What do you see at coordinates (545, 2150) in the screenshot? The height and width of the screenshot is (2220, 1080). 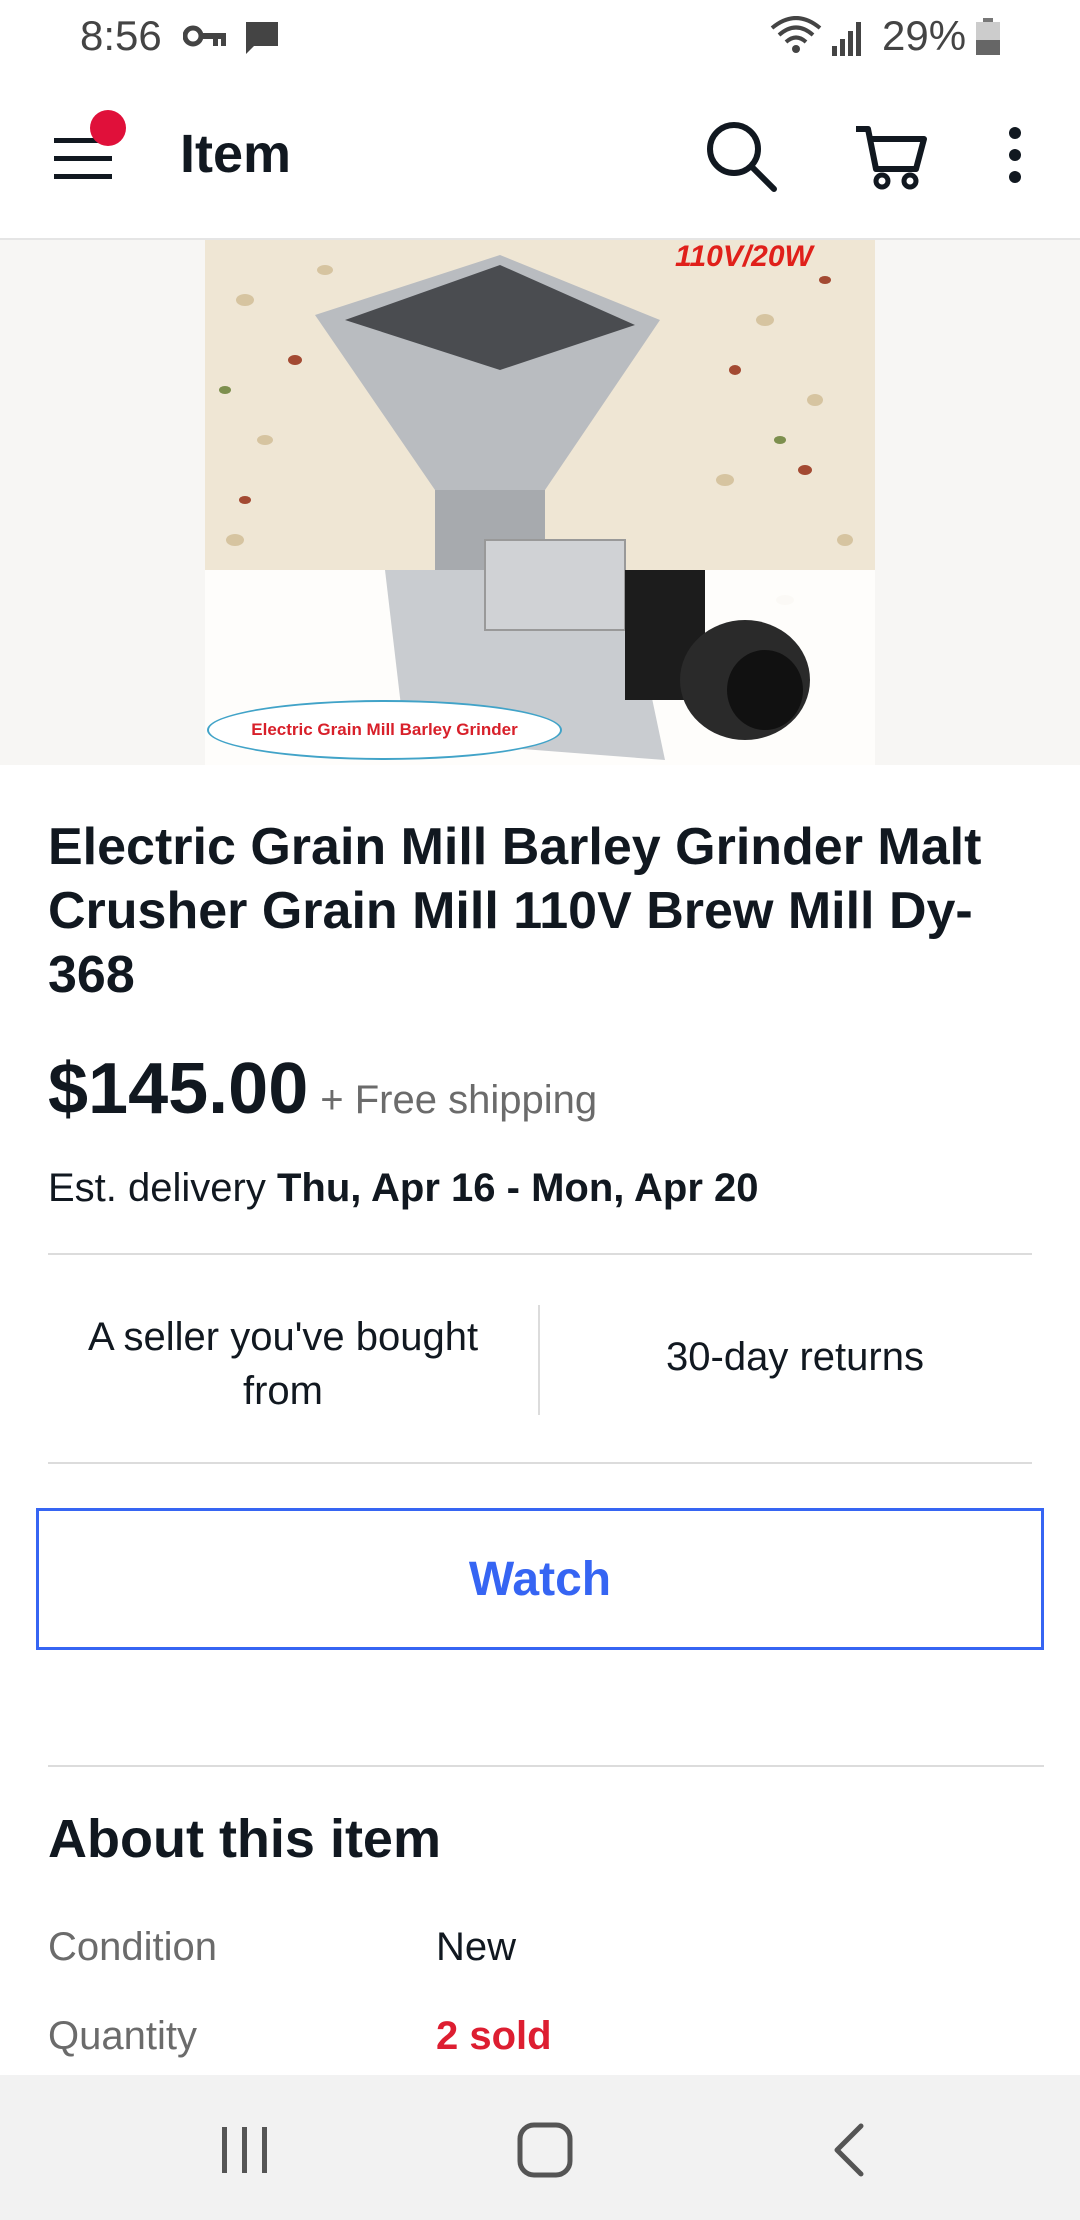 I see `home-icon` at bounding box center [545, 2150].